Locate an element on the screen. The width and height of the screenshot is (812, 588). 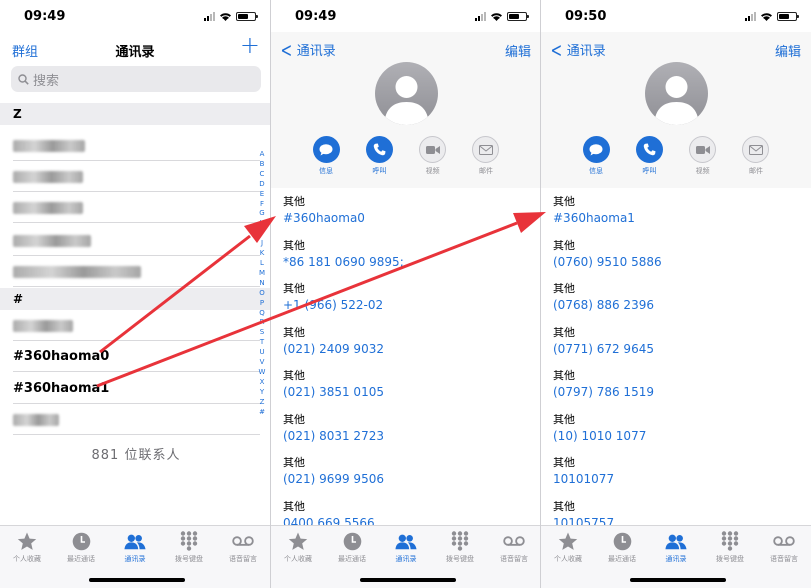
alphabet-index-letter: S is located at coordinates (262, 333).